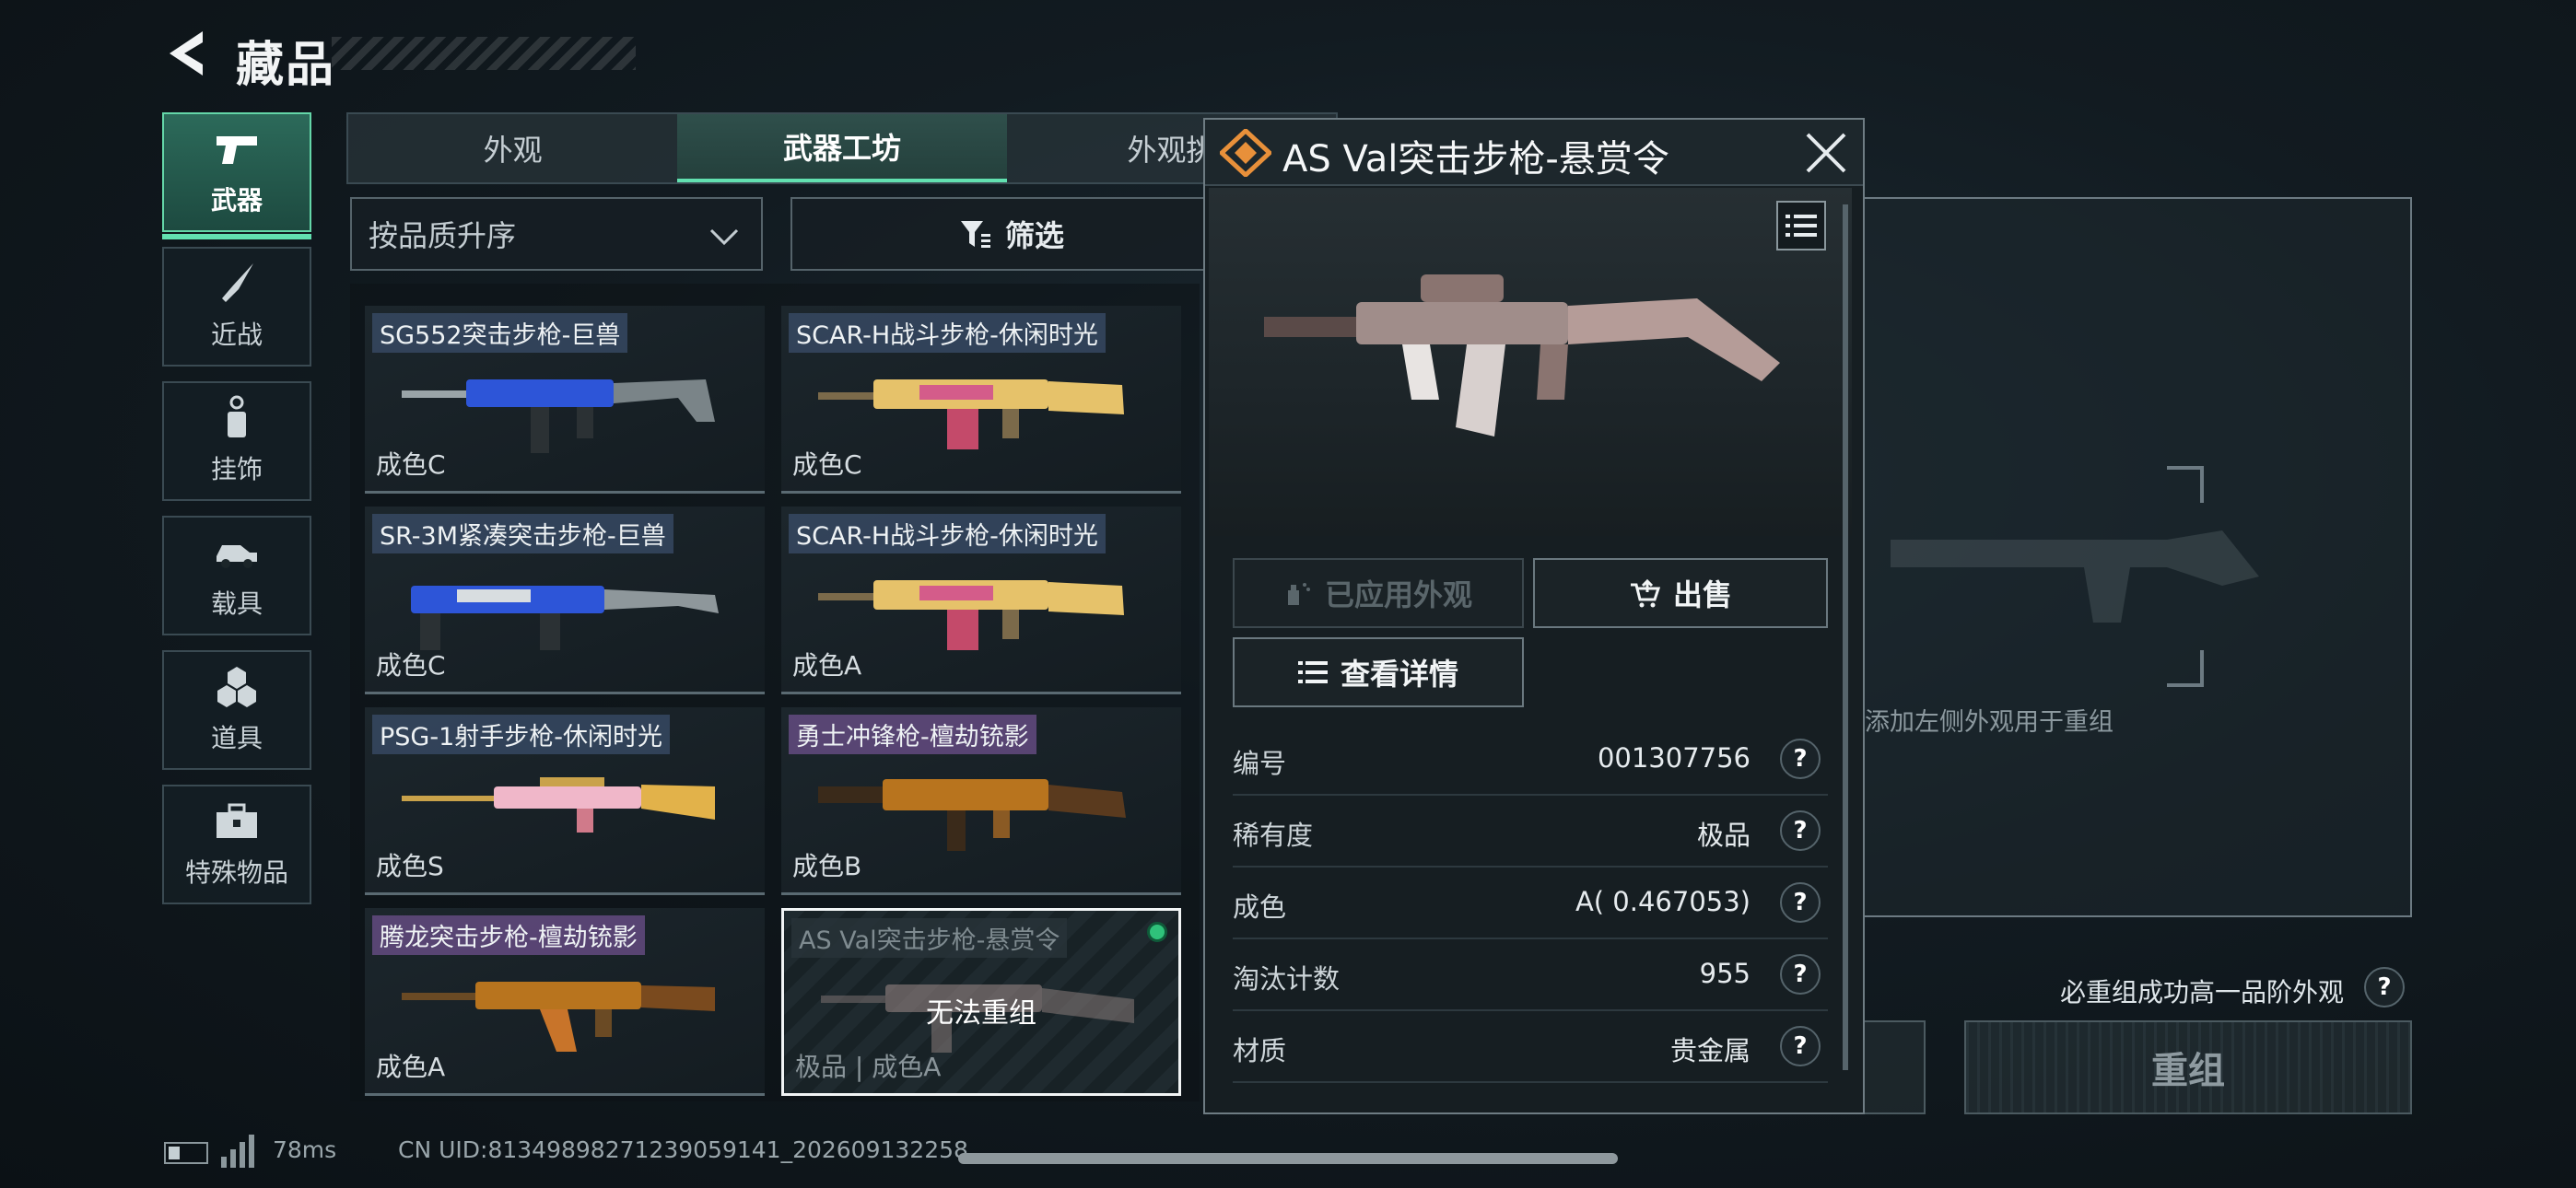  What do you see at coordinates (236, 738) in the screenshot?
I see `category-label: 道具` at bounding box center [236, 738].